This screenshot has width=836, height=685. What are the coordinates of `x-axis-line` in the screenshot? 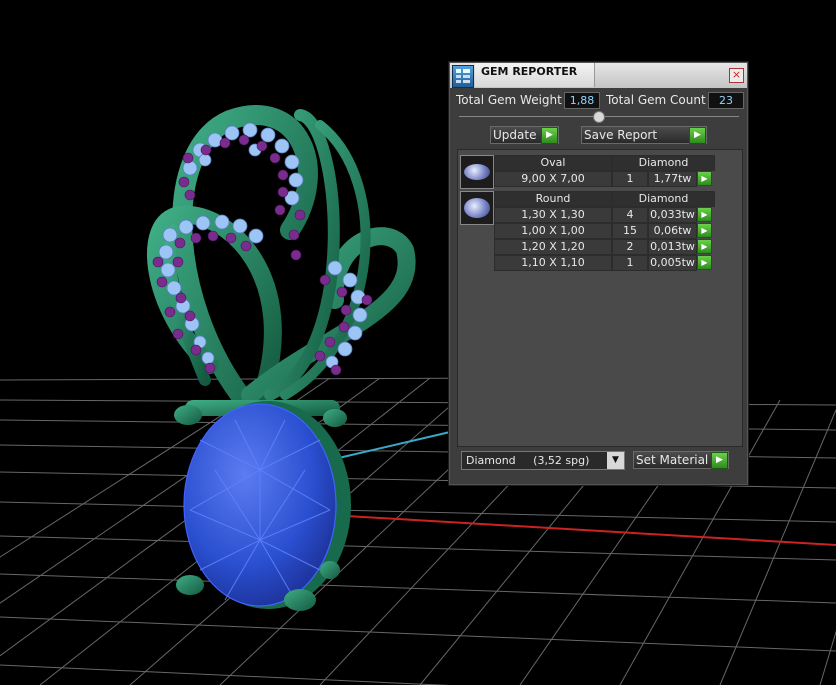 It's located at (582, 530).